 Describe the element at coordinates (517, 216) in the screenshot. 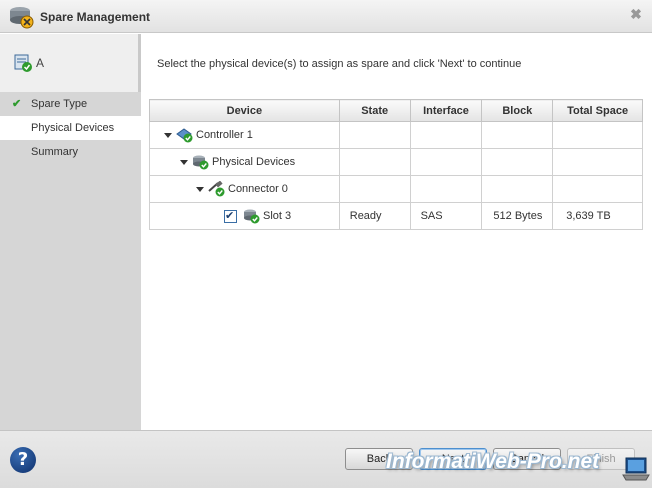

I see `block-cell: 512 Bytes` at that location.